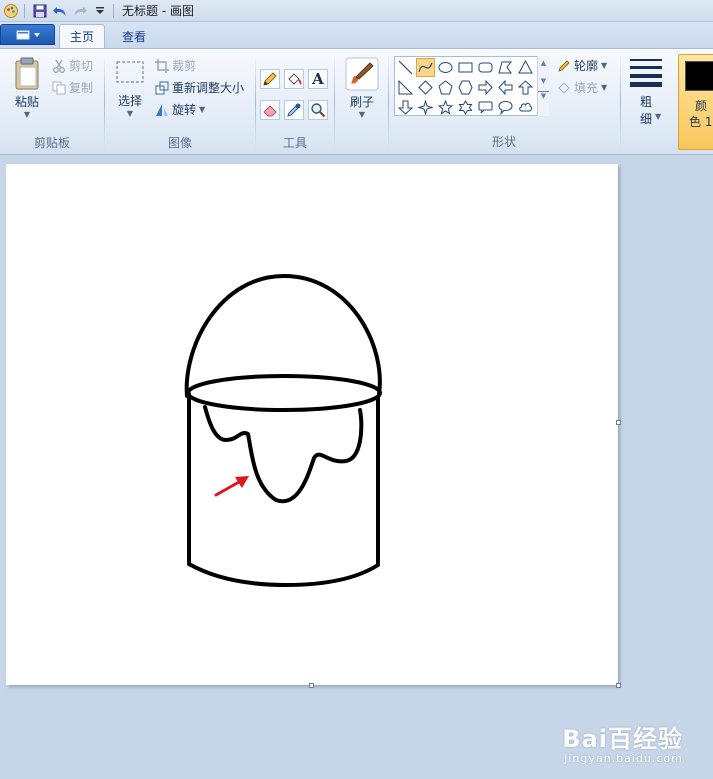 The image size is (713, 779). Describe the element at coordinates (604, 87) in the screenshot. I see `fill-dropdown-icon: ▼` at that location.